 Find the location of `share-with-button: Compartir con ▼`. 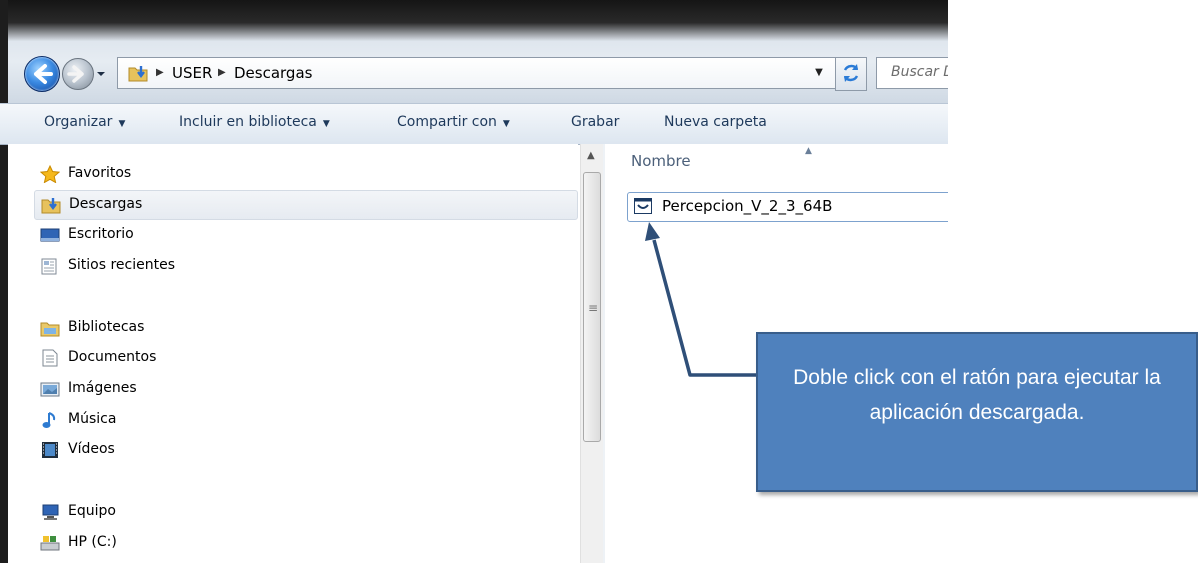

share-with-button: Compartir con ▼ is located at coordinates (453, 122).